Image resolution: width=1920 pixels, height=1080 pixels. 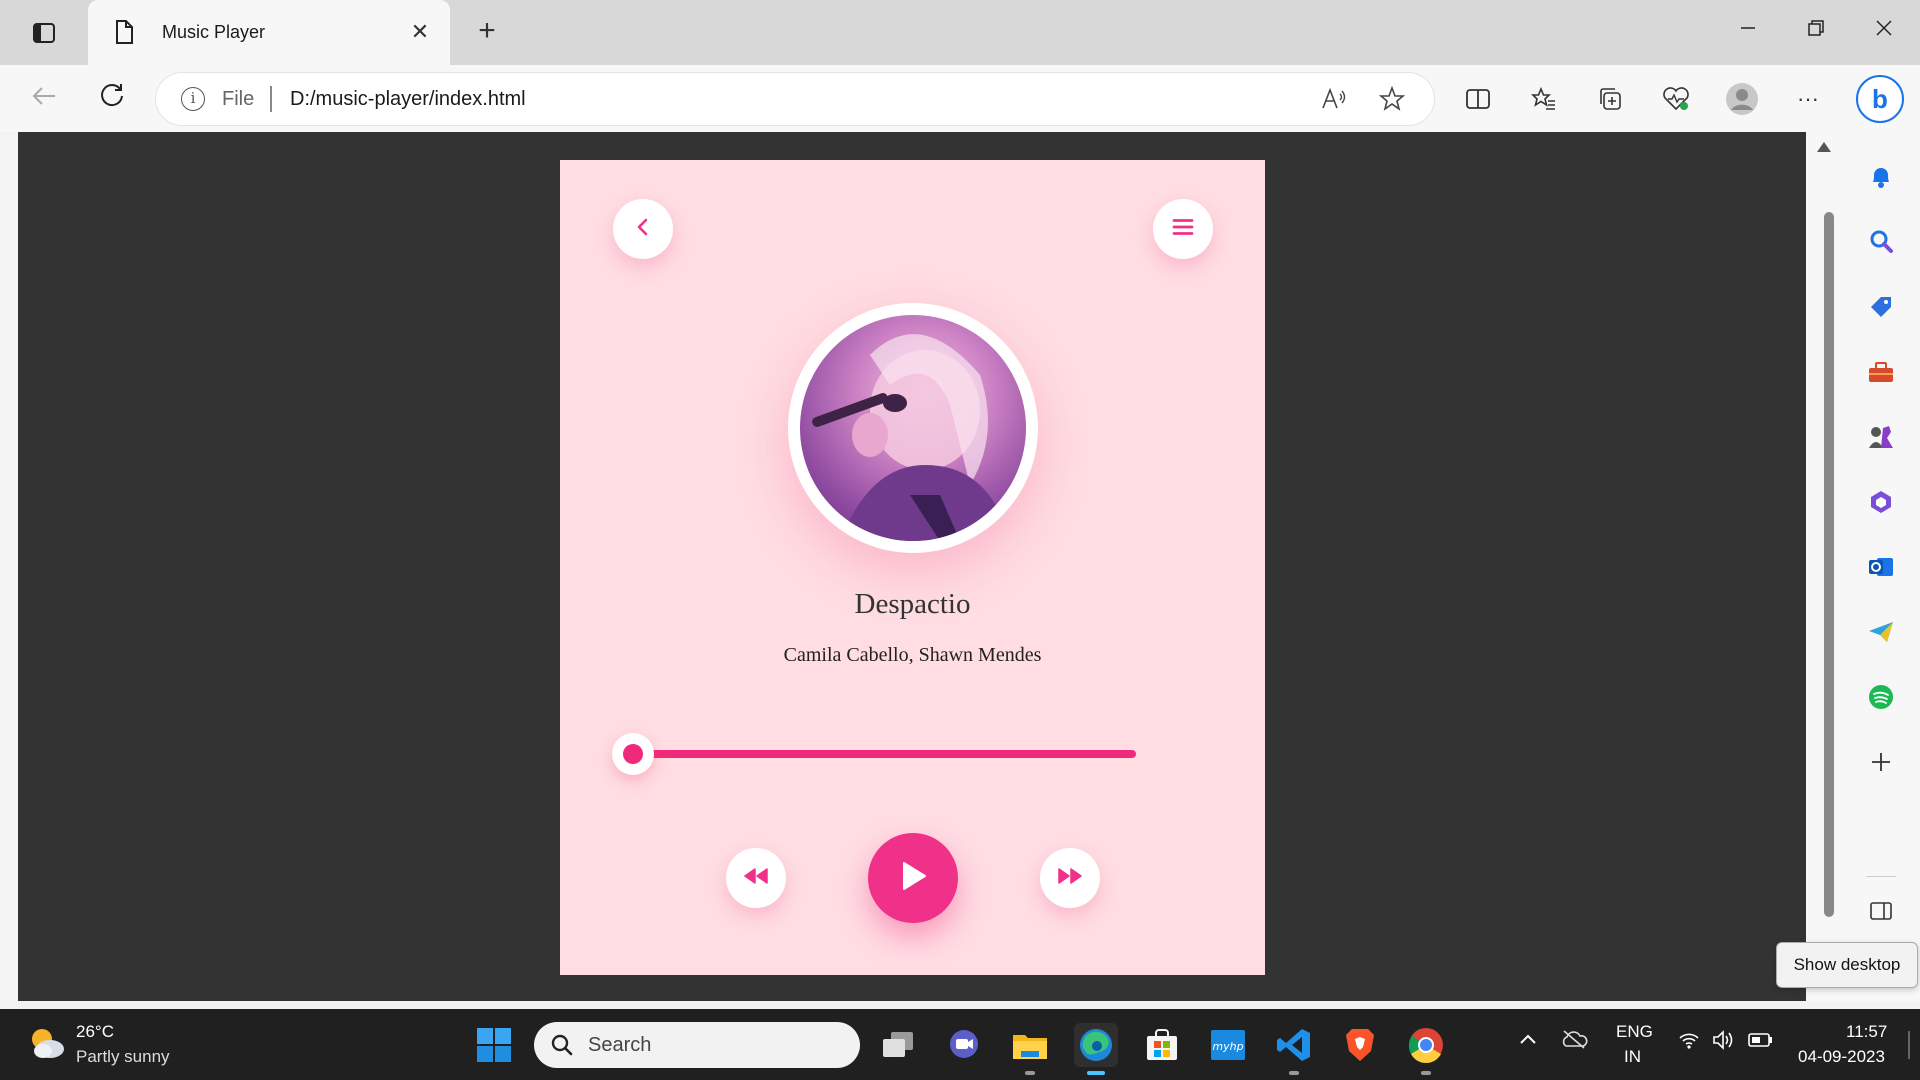 What do you see at coordinates (1162, 1045) in the screenshot?
I see `microsoft-store-icon` at bounding box center [1162, 1045].